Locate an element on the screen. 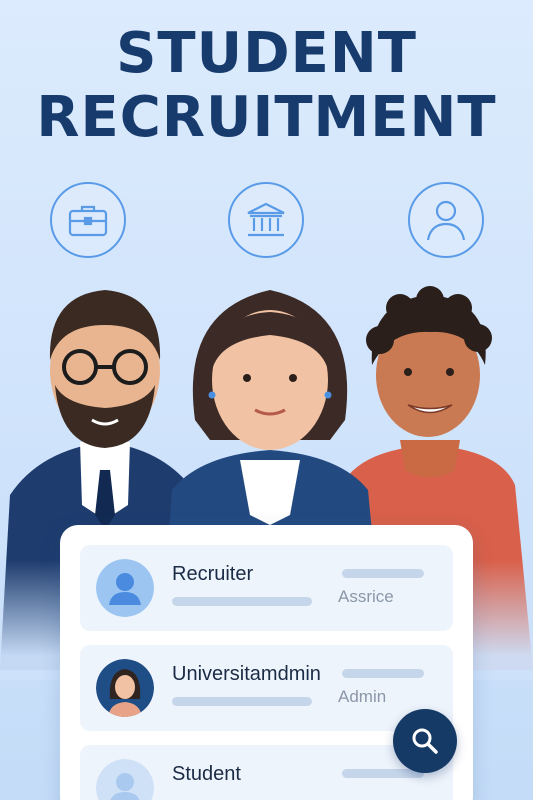 The width and height of the screenshot is (533, 800). list-item-university-admin: Universitamdmin Admin is located at coordinates (266, 688).